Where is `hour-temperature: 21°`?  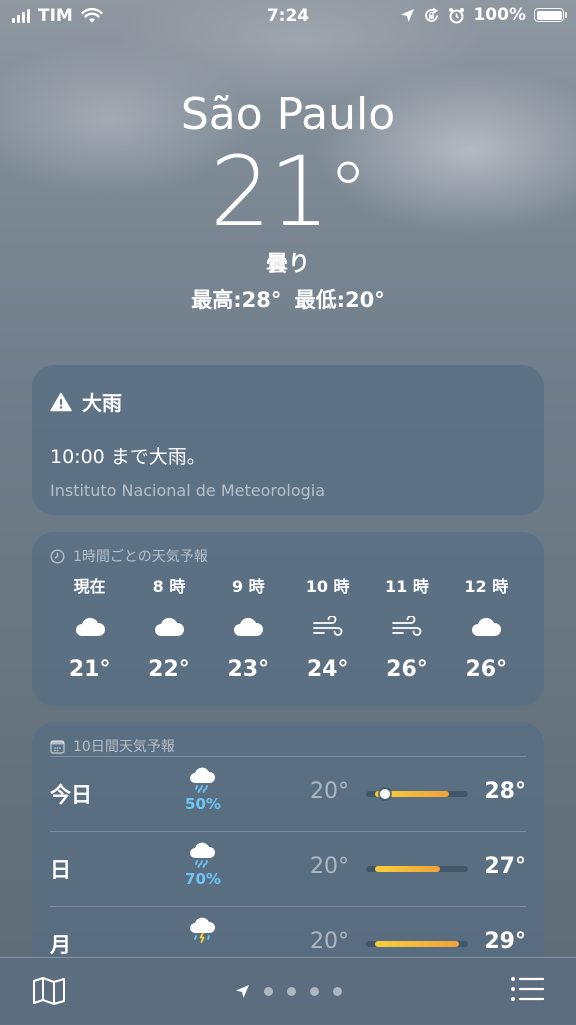 hour-temperature: 21° is located at coordinates (89, 669).